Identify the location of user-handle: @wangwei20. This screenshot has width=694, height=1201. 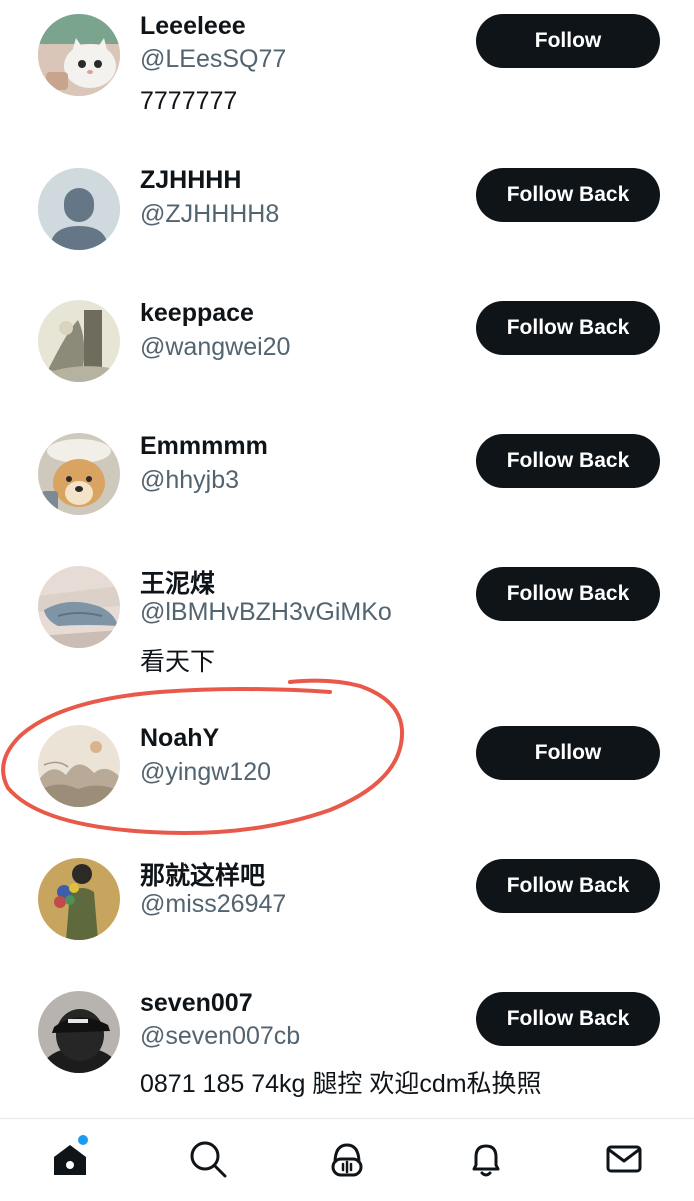
(215, 347).